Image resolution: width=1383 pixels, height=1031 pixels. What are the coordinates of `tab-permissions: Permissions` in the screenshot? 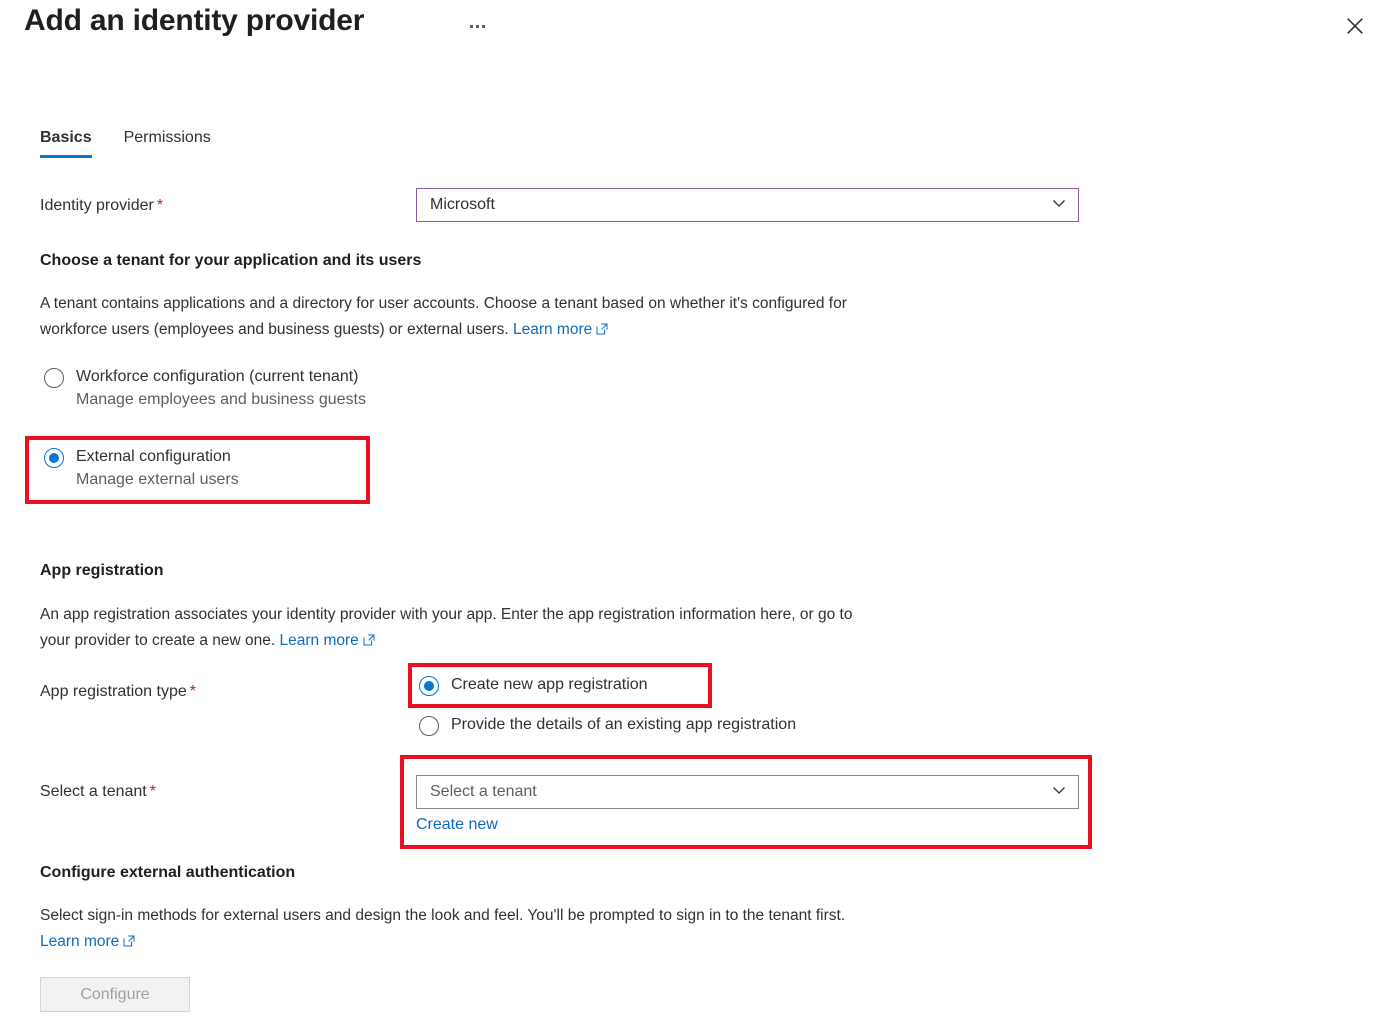 It's located at (167, 143).